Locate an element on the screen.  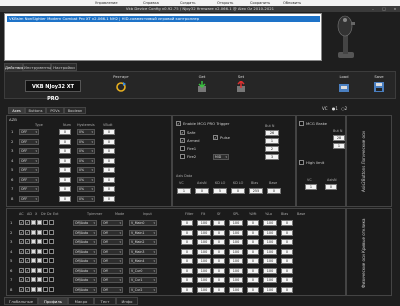
input-select: V_Cur2 is located at coordinates (143, 289).